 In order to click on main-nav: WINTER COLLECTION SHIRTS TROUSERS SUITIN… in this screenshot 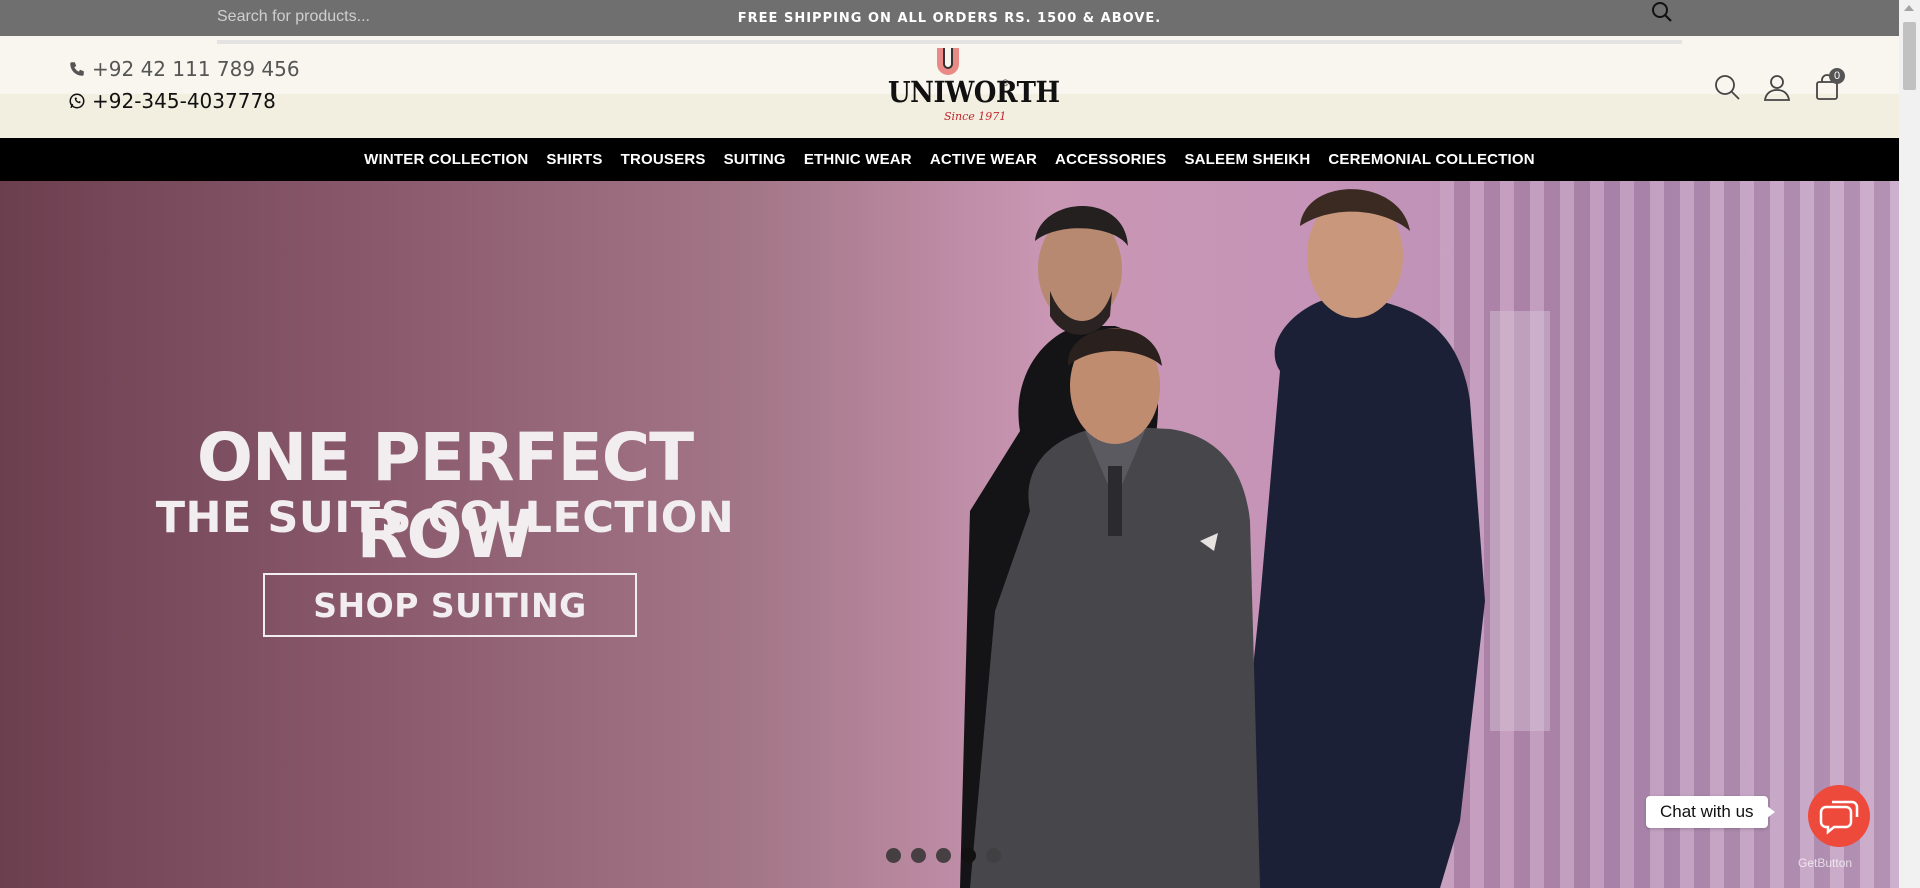, I will do `click(949, 159)`.